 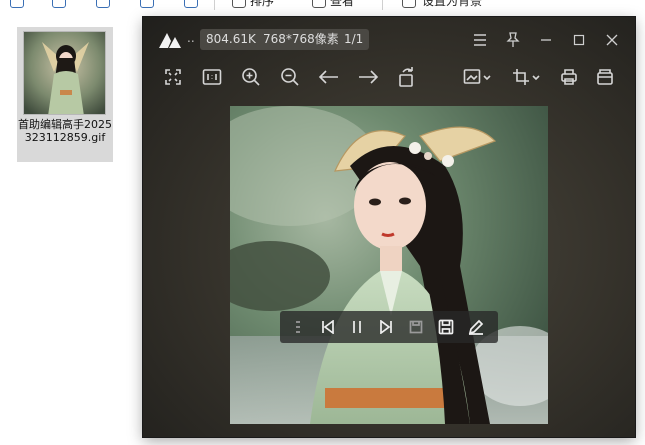 What do you see at coordinates (452, 4) in the screenshot?
I see `set-wallpaper-button: 设置为背景` at bounding box center [452, 4].